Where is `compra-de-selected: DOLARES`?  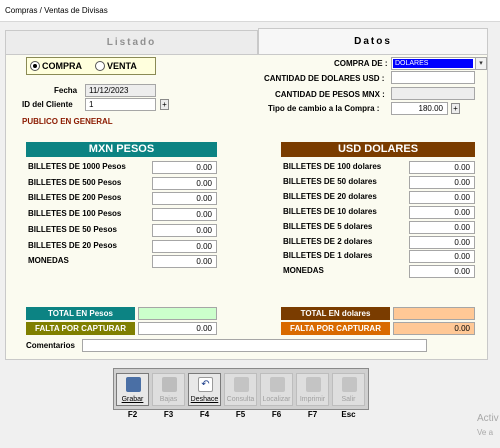
compra-de-selected: DOLARES is located at coordinates (433, 63).